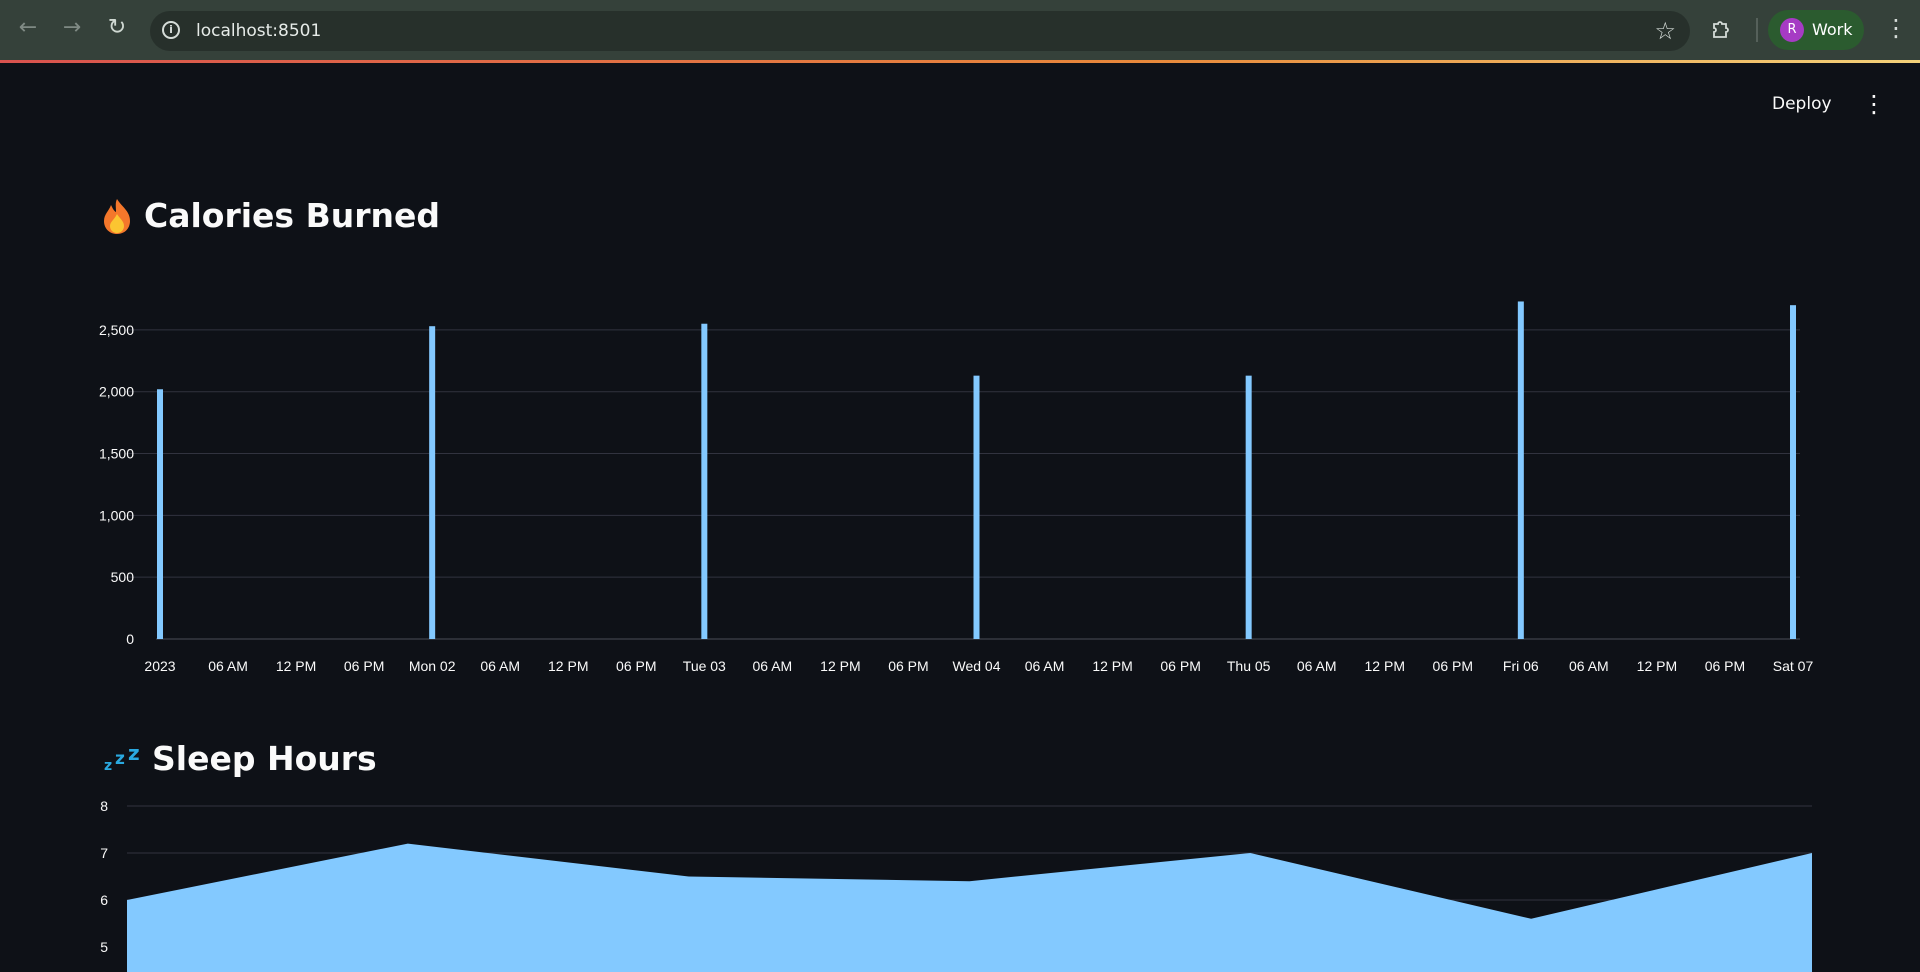 The height and width of the screenshot is (972, 1920). I want to click on x-tick-label: 2023, so click(159, 666).